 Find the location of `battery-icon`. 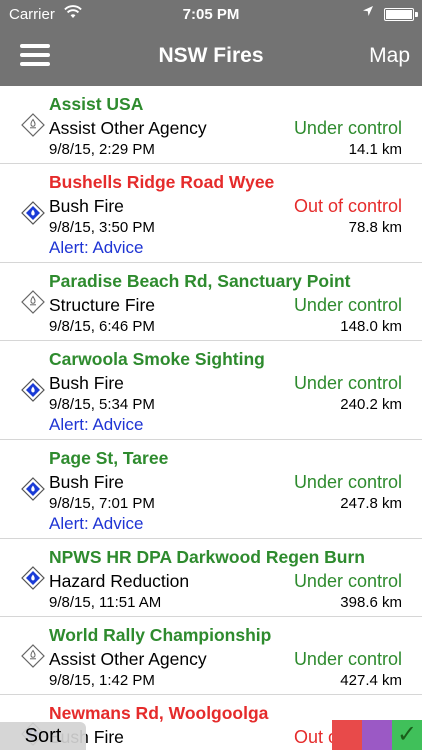

battery-icon is located at coordinates (401, 14).